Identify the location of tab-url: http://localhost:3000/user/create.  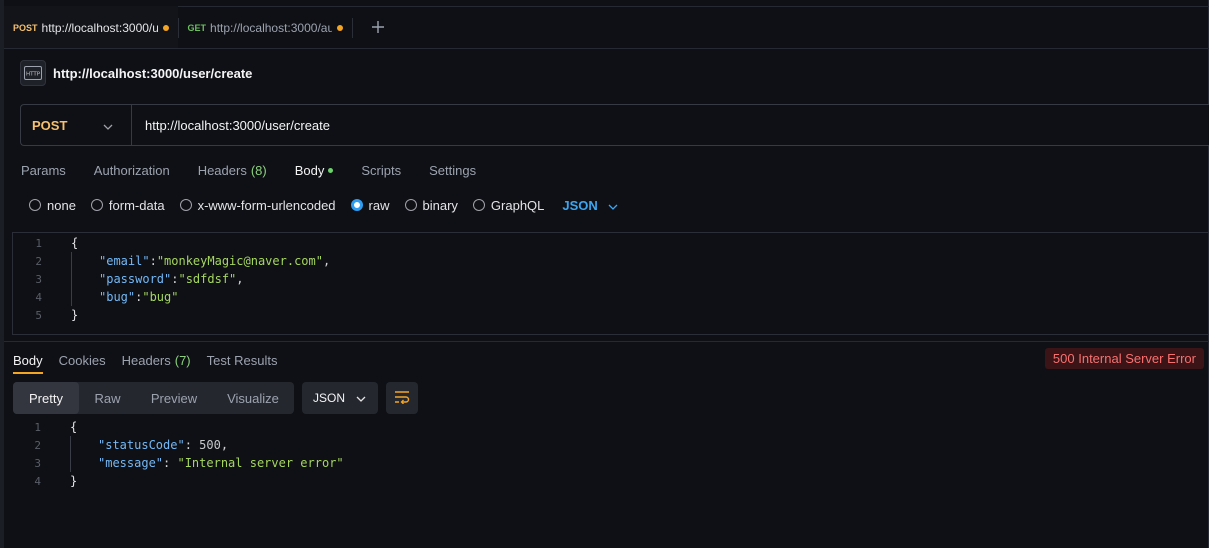
(99, 27).